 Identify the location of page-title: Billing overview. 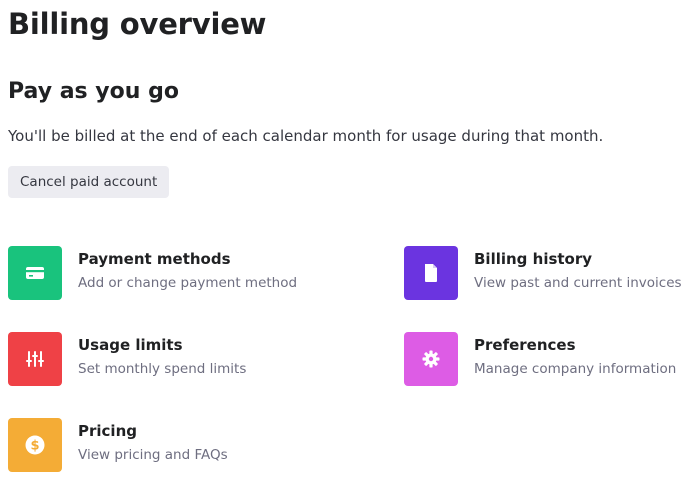
(137, 24).